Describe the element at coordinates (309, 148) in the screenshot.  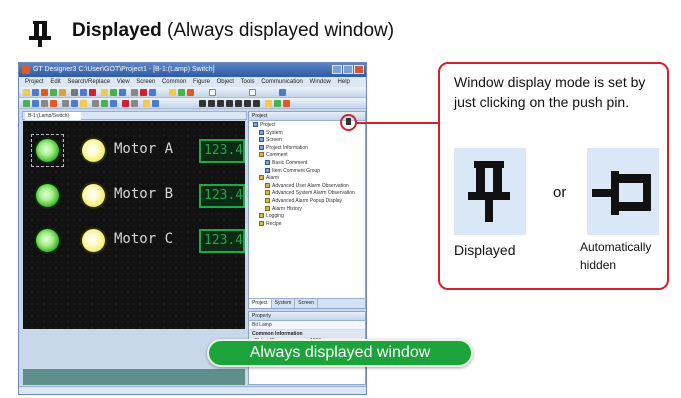
I see `tree-item: Project Information` at that location.